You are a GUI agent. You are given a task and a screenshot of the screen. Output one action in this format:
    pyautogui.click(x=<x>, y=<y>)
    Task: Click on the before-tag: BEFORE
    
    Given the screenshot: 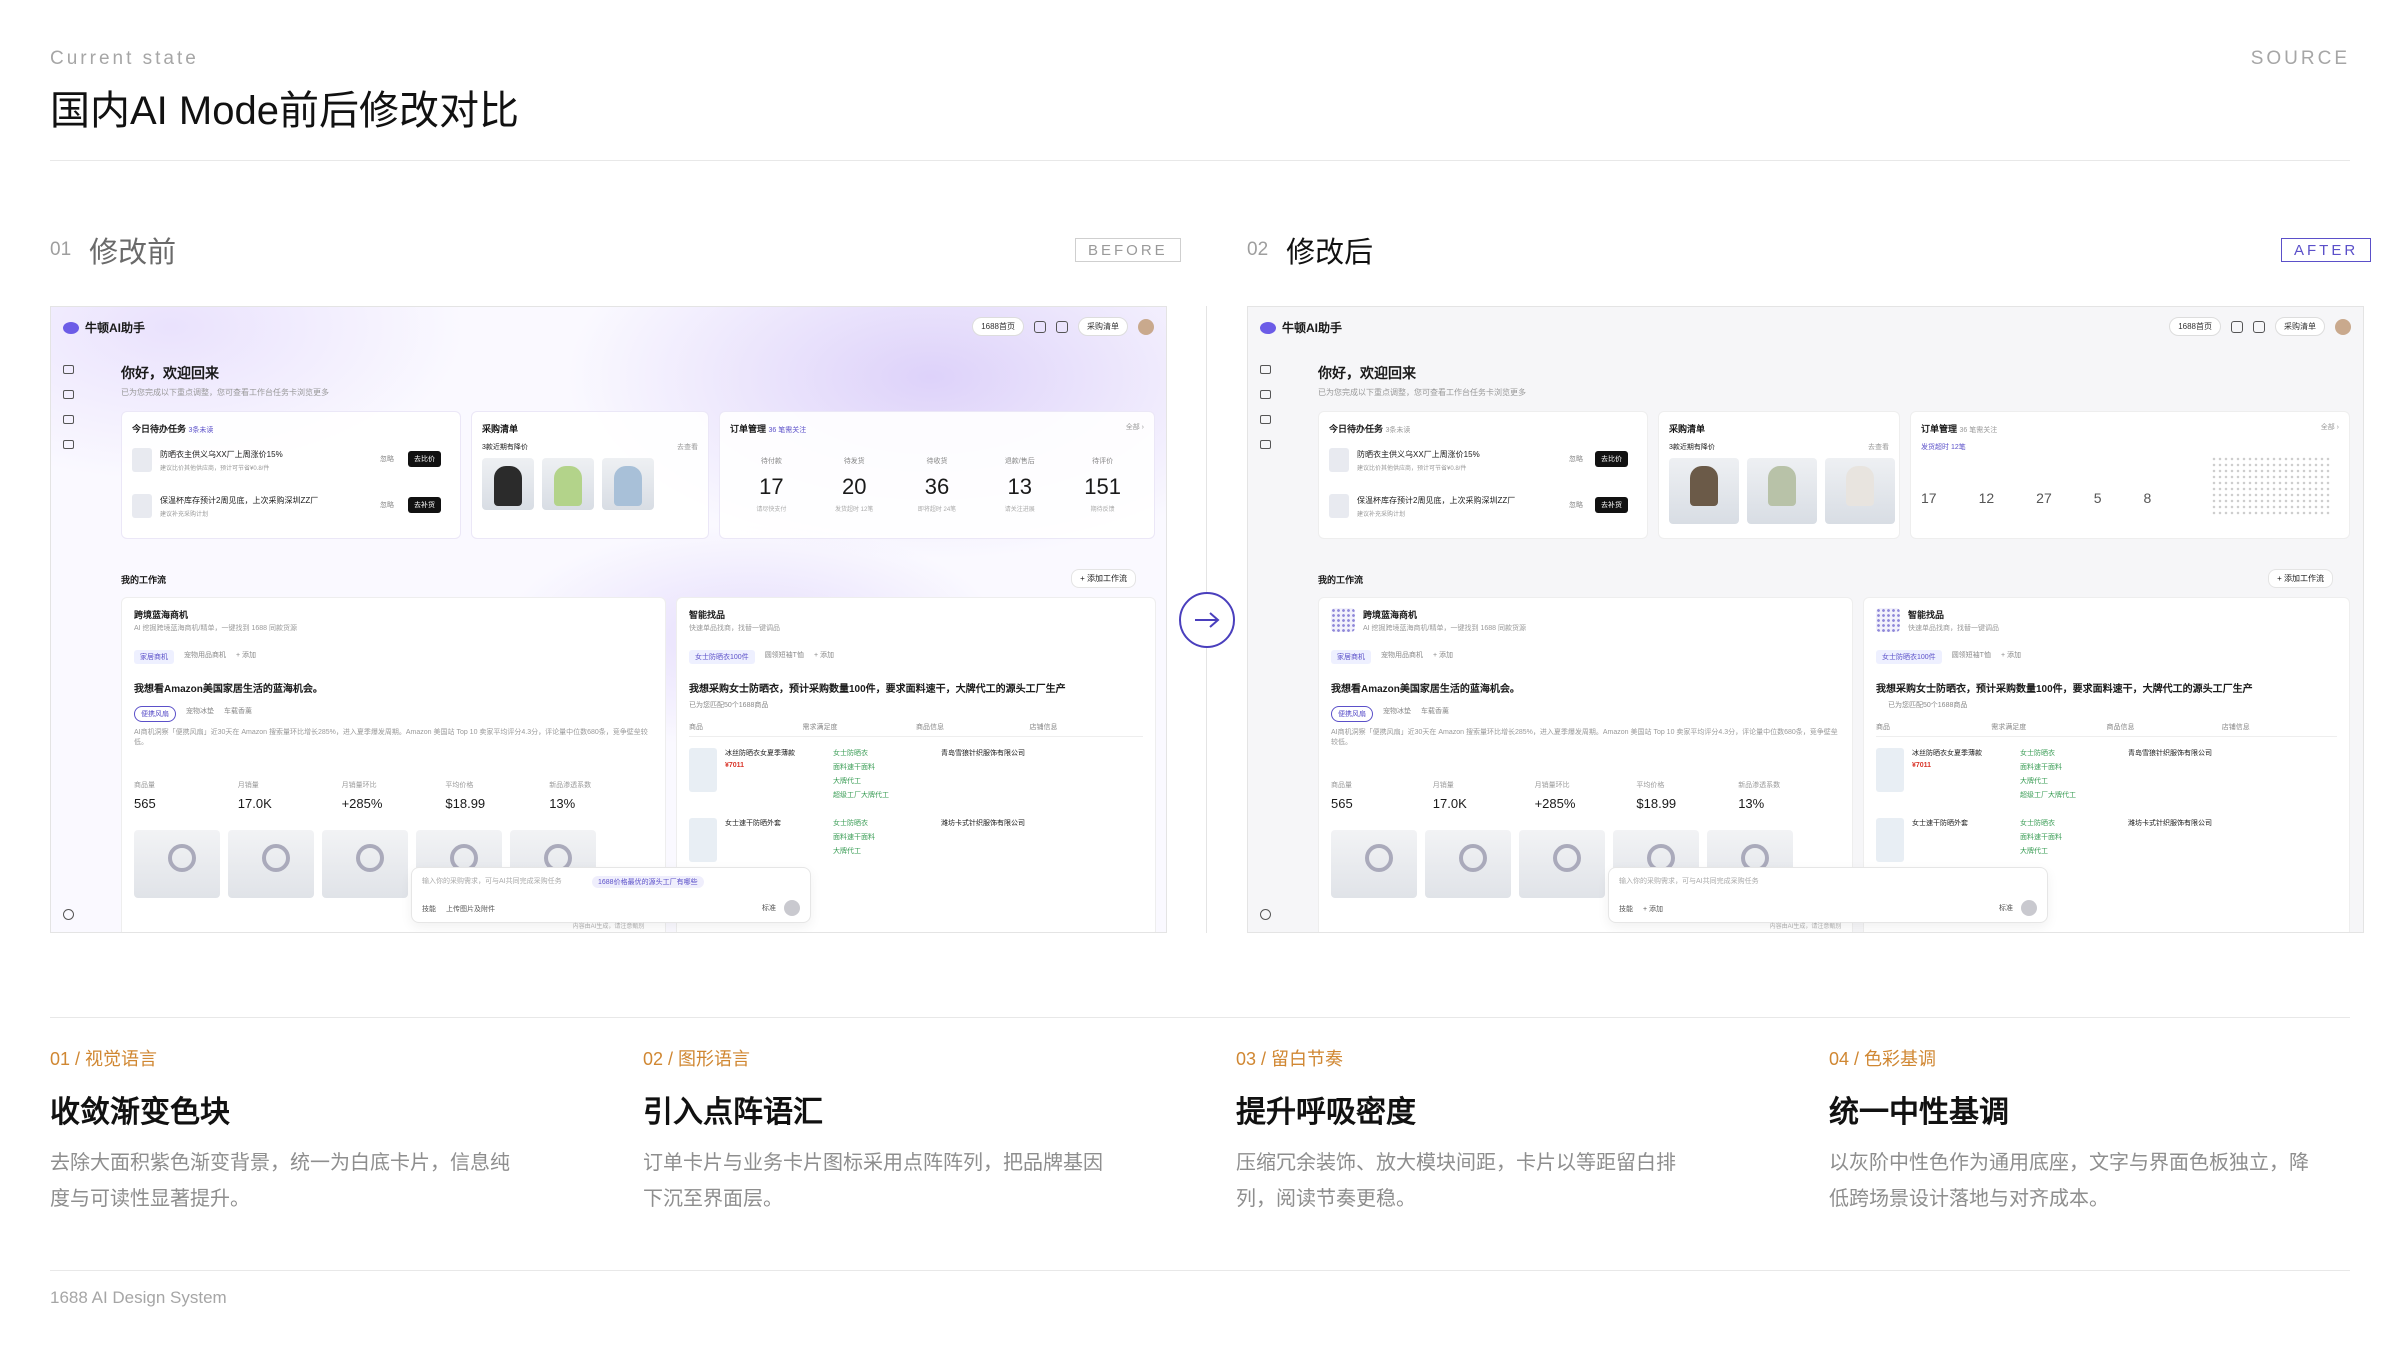 What is the action you would take?
    pyautogui.click(x=1128, y=250)
    